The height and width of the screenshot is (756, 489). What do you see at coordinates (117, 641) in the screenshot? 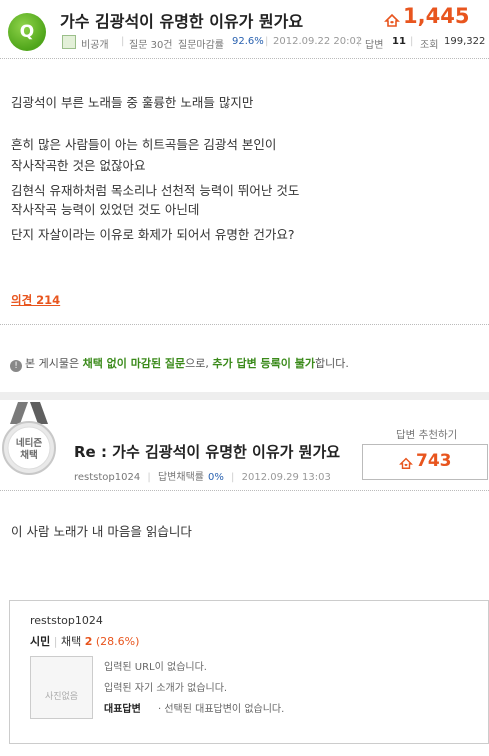
I see `profile-adopt-pct: (28.6%)` at bounding box center [117, 641].